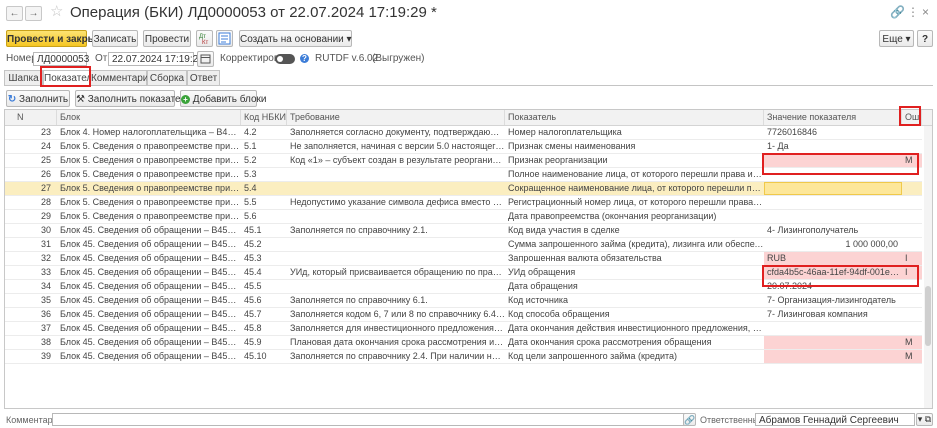 The height and width of the screenshot is (428, 937). Describe the element at coordinates (31, 314) in the screenshot. I see `row-number: 36` at that location.